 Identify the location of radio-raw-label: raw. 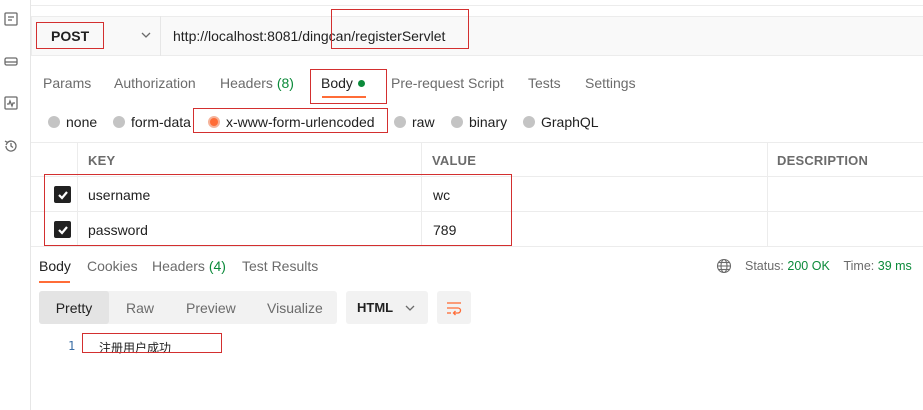
(423, 122).